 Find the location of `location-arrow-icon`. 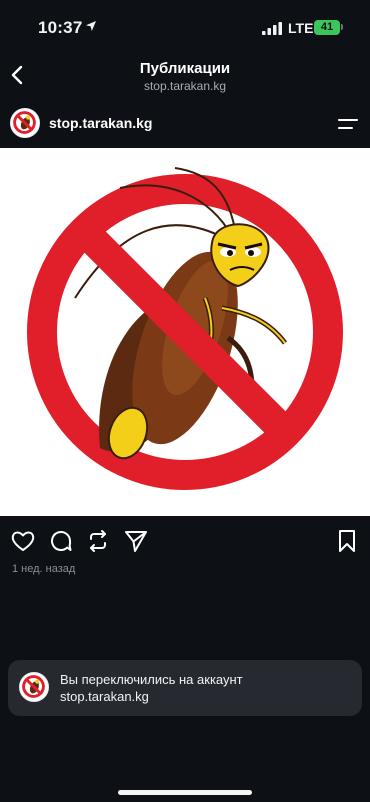

location-arrow-icon is located at coordinates (91, 26).